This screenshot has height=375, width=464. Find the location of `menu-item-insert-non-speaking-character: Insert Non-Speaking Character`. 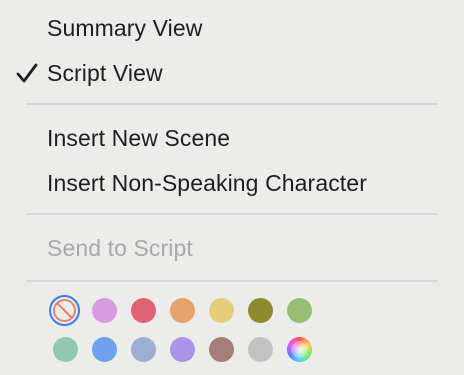

menu-item-insert-non-speaking-character: Insert Non-Speaking Character is located at coordinates (232, 183).